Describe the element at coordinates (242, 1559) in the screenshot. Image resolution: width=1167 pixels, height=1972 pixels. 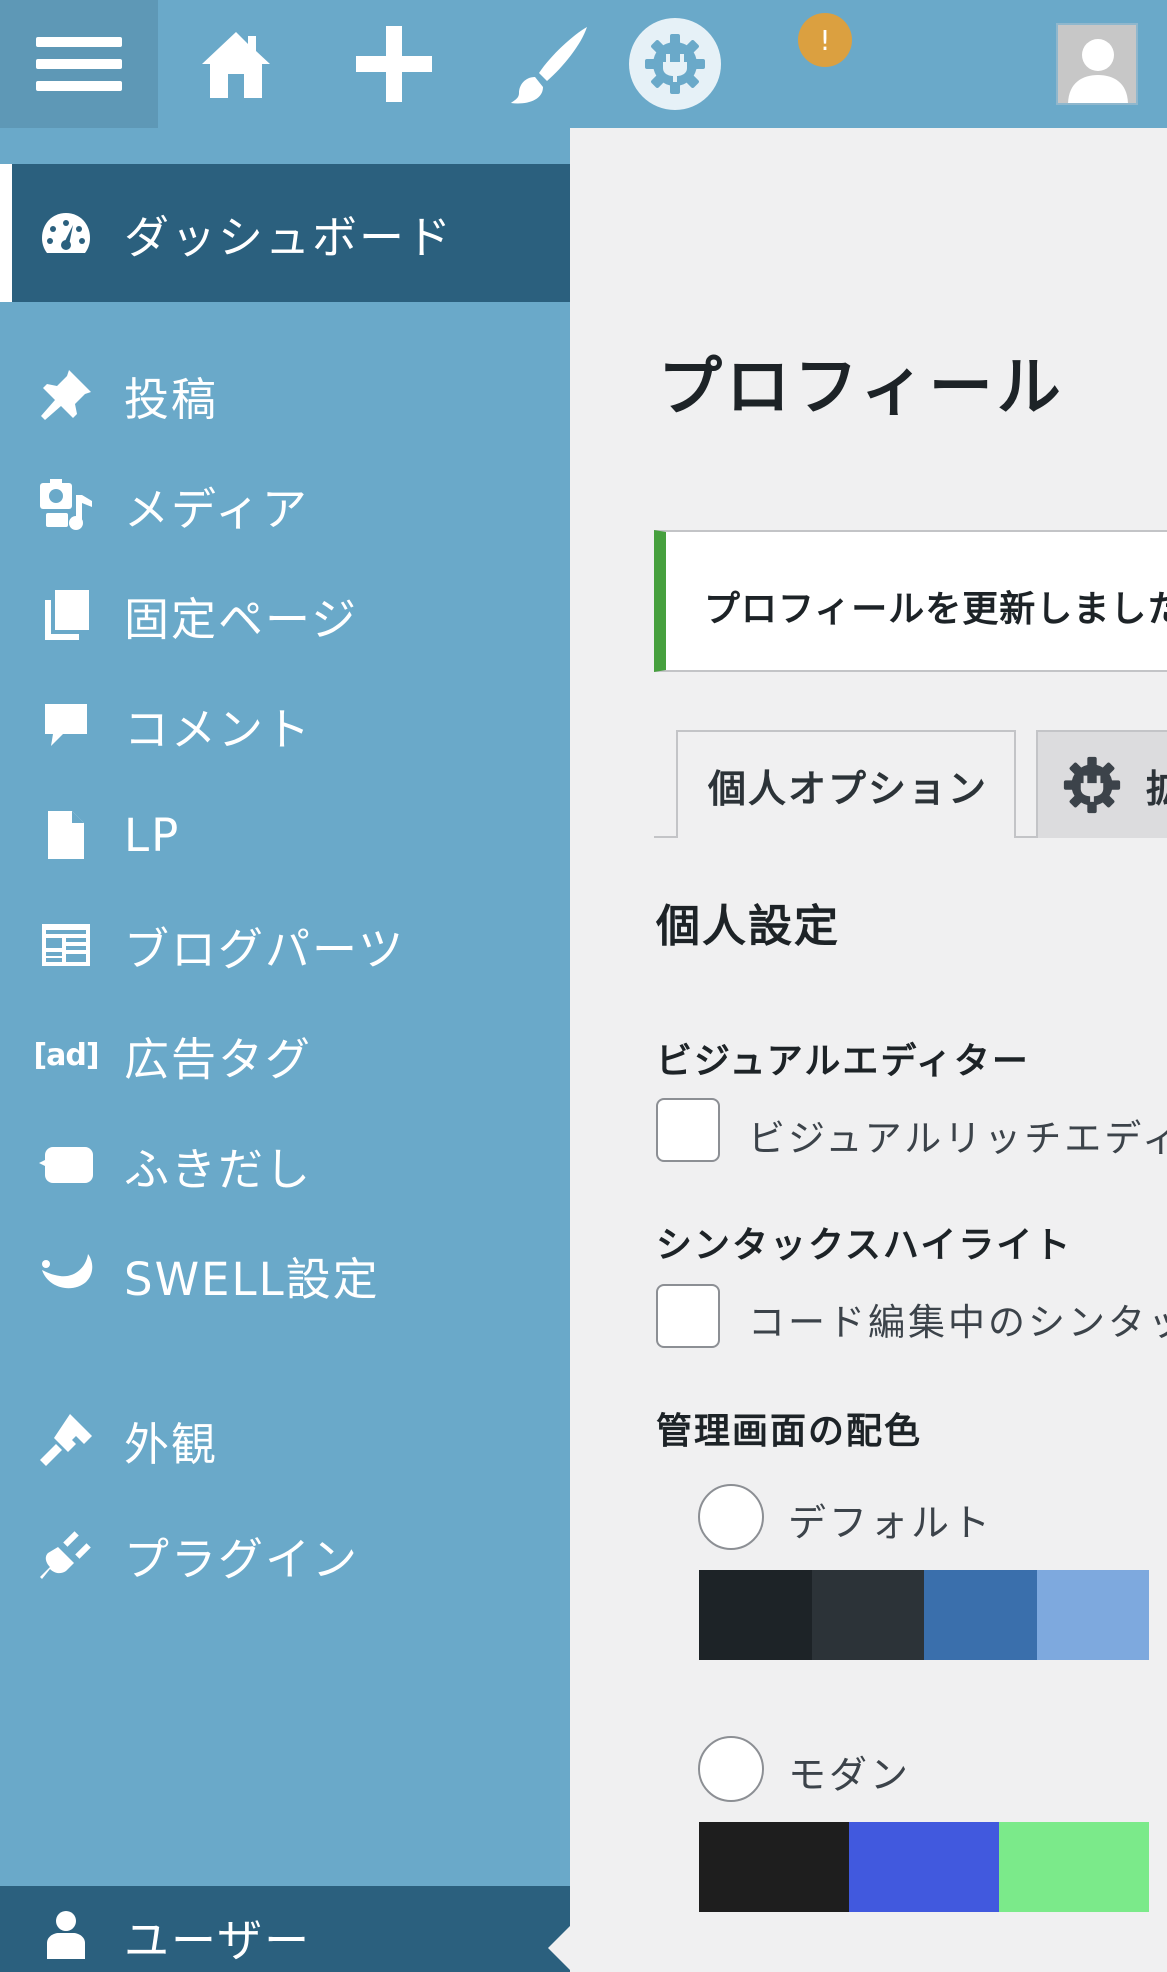
I see `sidebar-item-label: プラグイン` at that location.